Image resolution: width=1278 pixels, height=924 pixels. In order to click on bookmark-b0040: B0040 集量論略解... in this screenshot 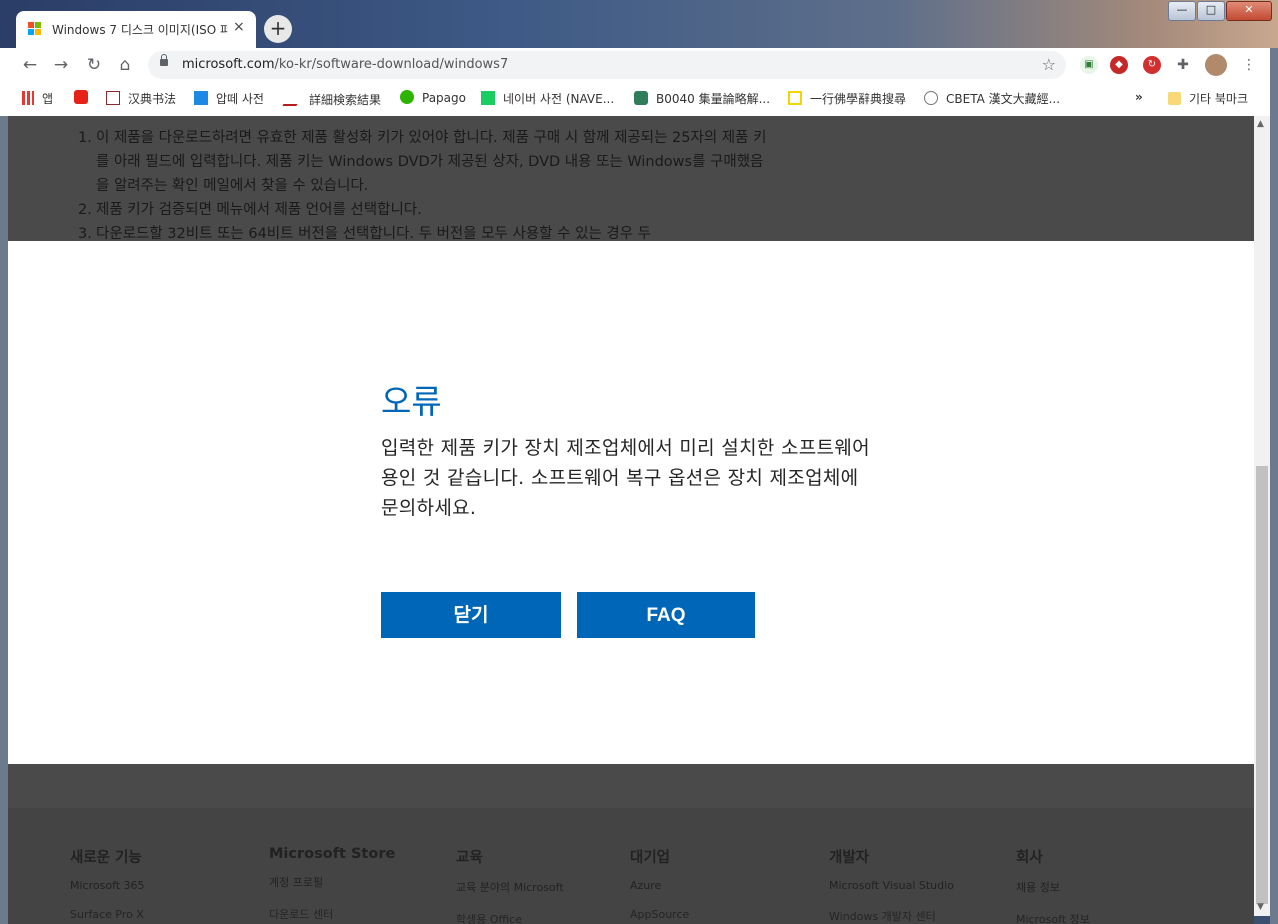, I will do `click(702, 99)`.